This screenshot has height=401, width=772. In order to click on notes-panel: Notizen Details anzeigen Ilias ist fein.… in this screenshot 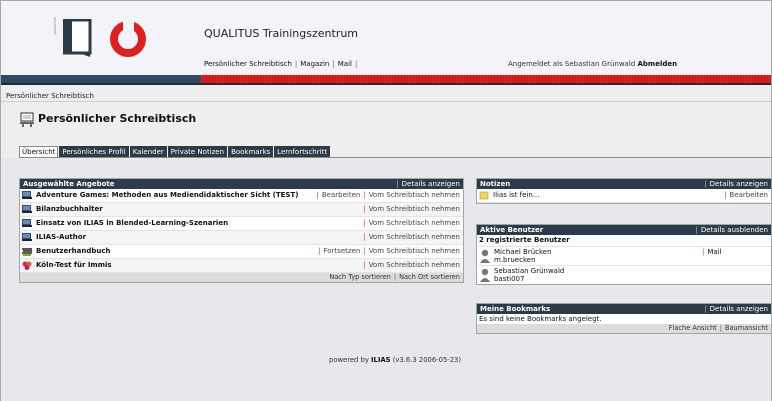, I will do `click(624, 191)`.